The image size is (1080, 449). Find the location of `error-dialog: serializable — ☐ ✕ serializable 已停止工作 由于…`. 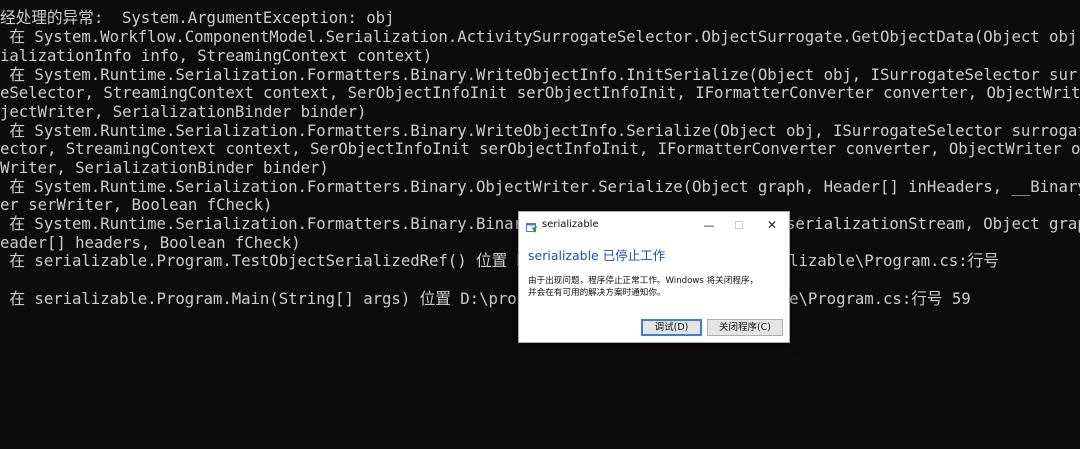

error-dialog: serializable — ☐ ✕ serializable 已停止工作 由于… is located at coordinates (654, 277).